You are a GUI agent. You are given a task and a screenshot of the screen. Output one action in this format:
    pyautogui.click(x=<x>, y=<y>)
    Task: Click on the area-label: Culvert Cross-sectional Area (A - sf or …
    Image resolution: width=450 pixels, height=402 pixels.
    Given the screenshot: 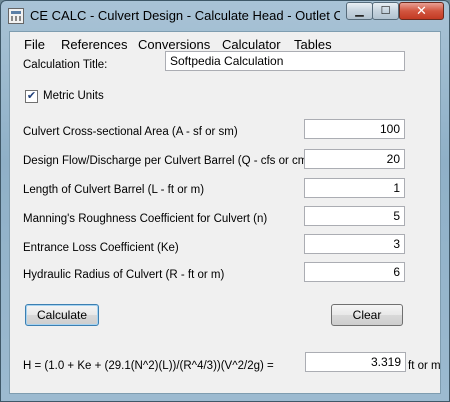 What is the action you would take?
    pyautogui.click(x=130, y=132)
    